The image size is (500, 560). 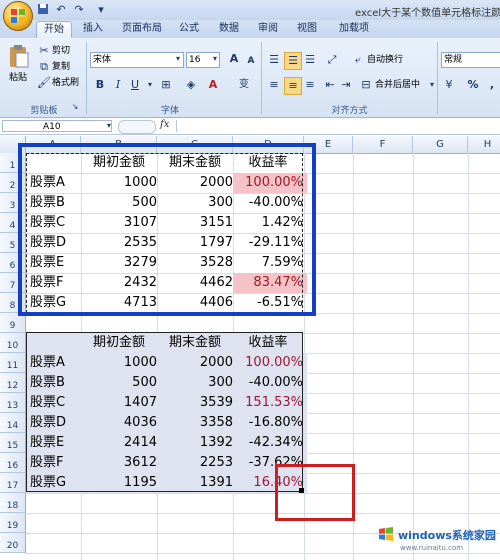 What do you see at coordinates (18, 78) in the screenshot?
I see `paste-button: 粘贴` at bounding box center [18, 78].